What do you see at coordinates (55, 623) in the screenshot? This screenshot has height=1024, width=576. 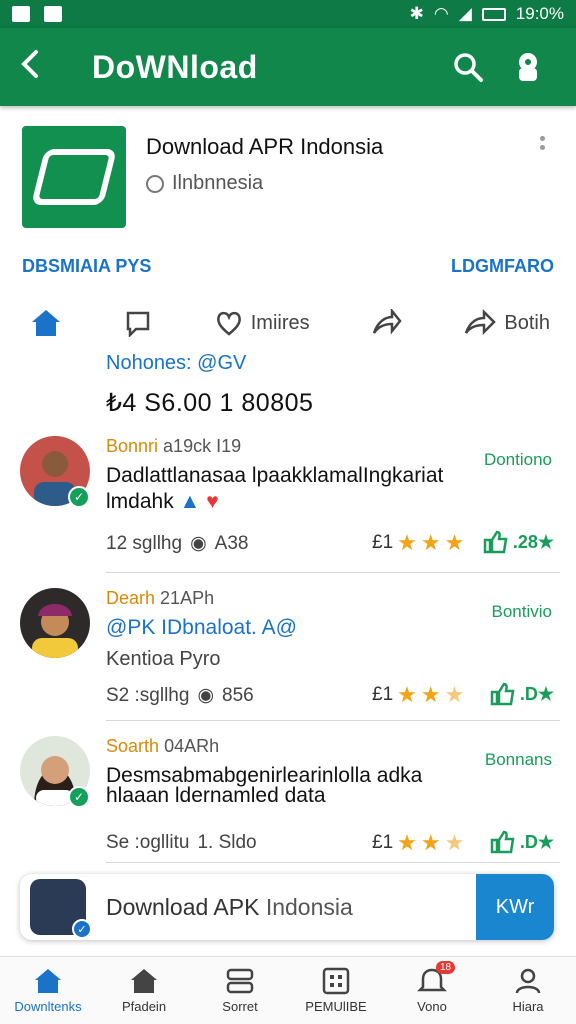 I see `avatar` at bounding box center [55, 623].